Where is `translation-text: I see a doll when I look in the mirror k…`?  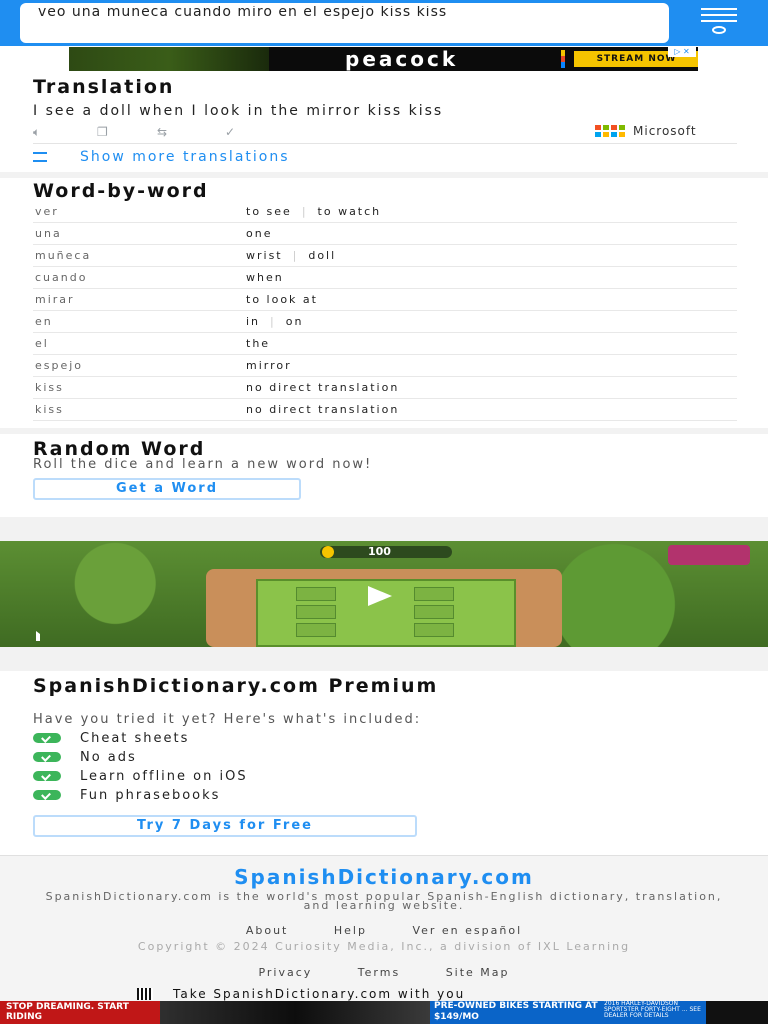 translation-text: I see a doll when I look in the mirror k… is located at coordinates (238, 111).